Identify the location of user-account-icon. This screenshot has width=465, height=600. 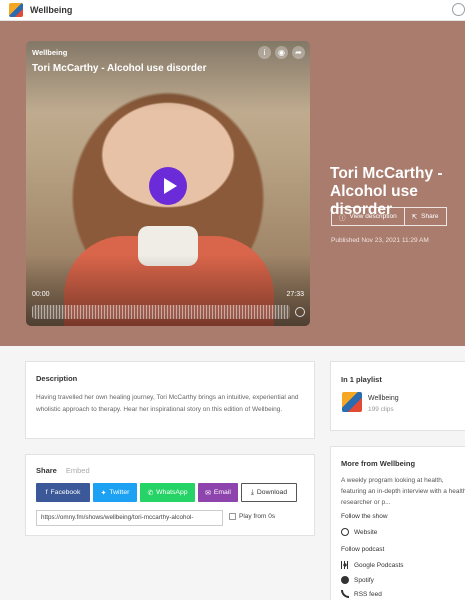
(458, 9).